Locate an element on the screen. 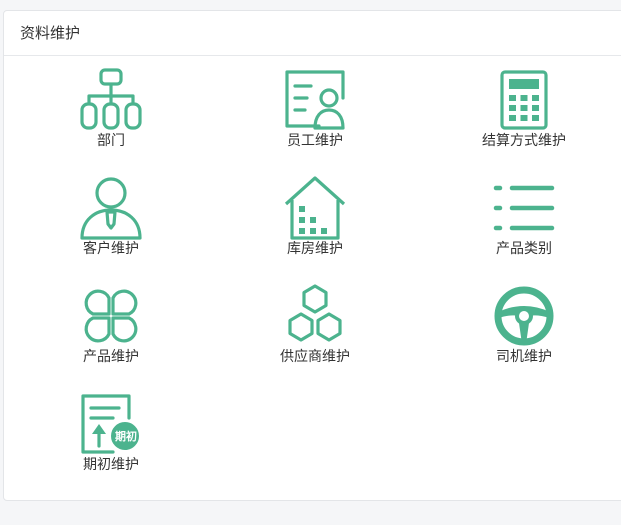  tile-supplier: 供应商维护 is located at coordinates (315, 334).